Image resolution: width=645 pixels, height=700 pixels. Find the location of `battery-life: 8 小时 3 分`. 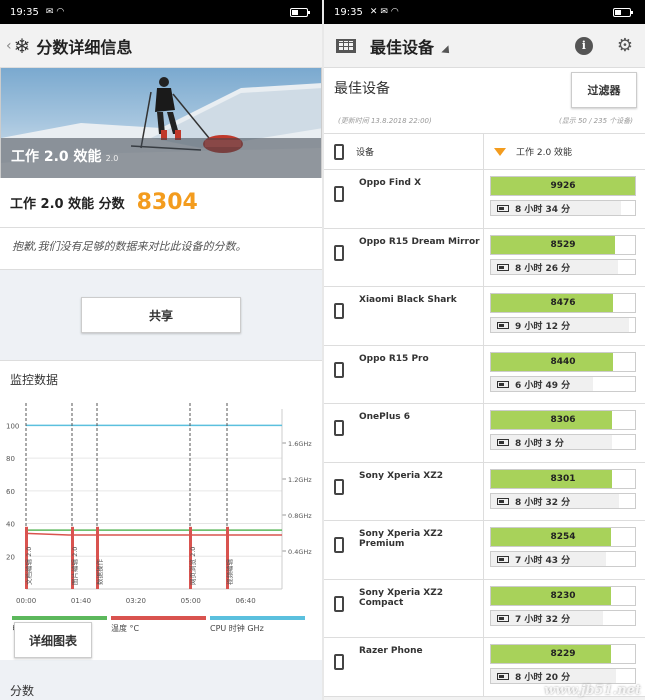

battery-life: 8 小时 3 分 is located at coordinates (539, 444).